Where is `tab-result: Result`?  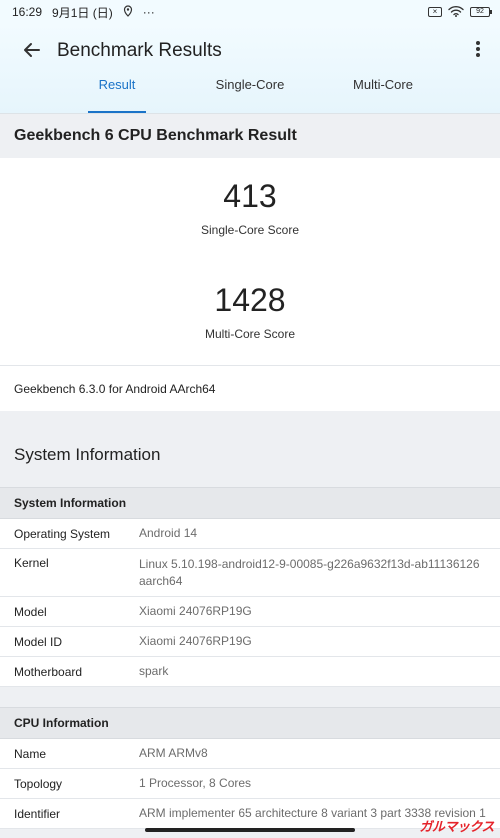 tab-result: Result is located at coordinates (117, 93).